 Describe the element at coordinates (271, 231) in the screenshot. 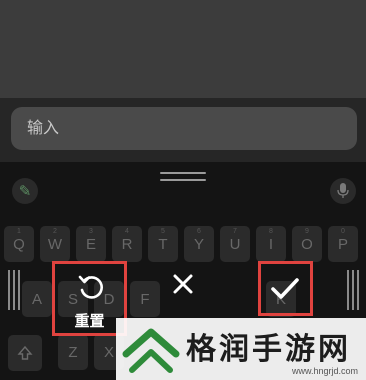

I see `key-number-hint: 8` at that location.